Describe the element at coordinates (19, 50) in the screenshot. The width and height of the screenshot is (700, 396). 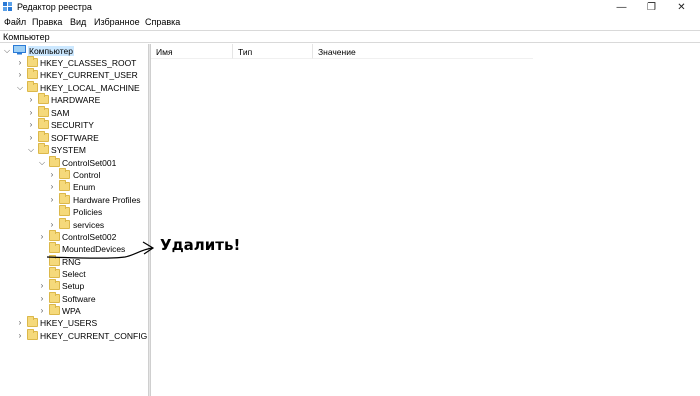
I see `computer-icon` at that location.